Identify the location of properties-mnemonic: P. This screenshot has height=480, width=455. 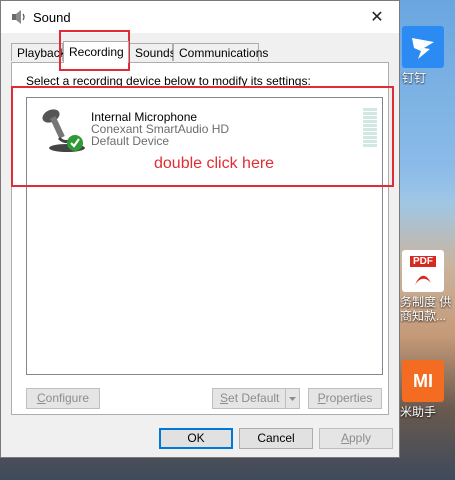
(321, 398).